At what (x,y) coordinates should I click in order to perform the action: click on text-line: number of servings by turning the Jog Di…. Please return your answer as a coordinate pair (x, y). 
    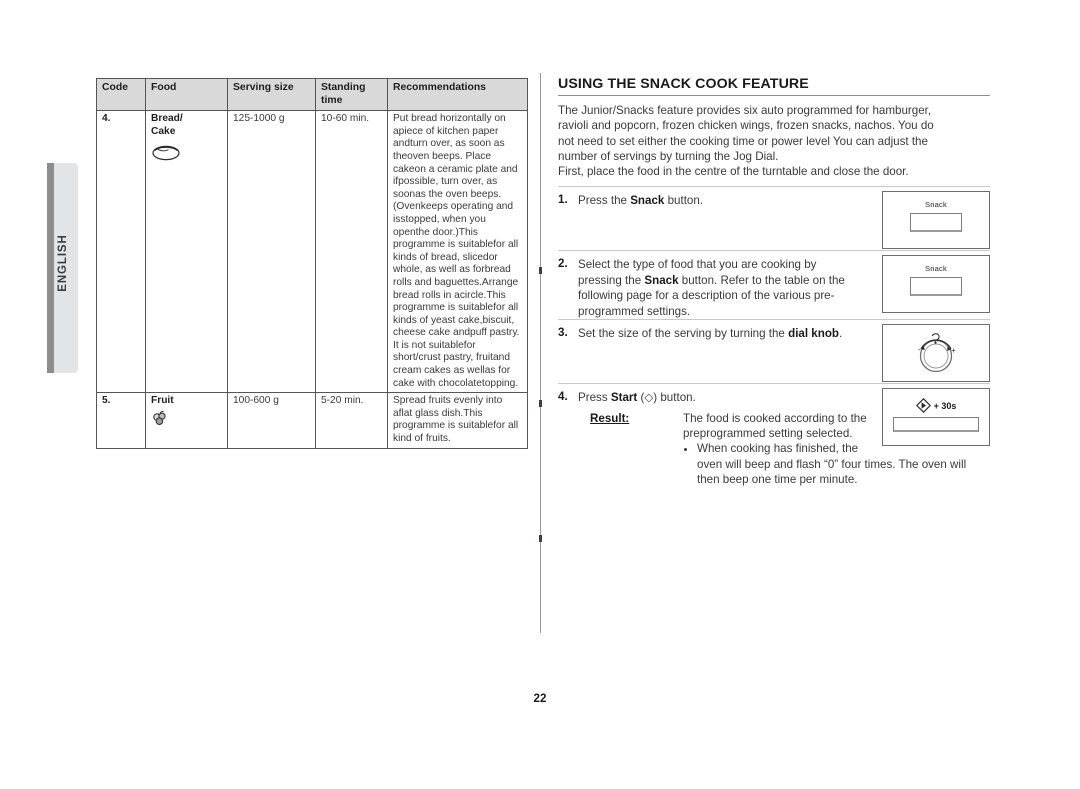
    Looking at the image, I should click on (668, 156).